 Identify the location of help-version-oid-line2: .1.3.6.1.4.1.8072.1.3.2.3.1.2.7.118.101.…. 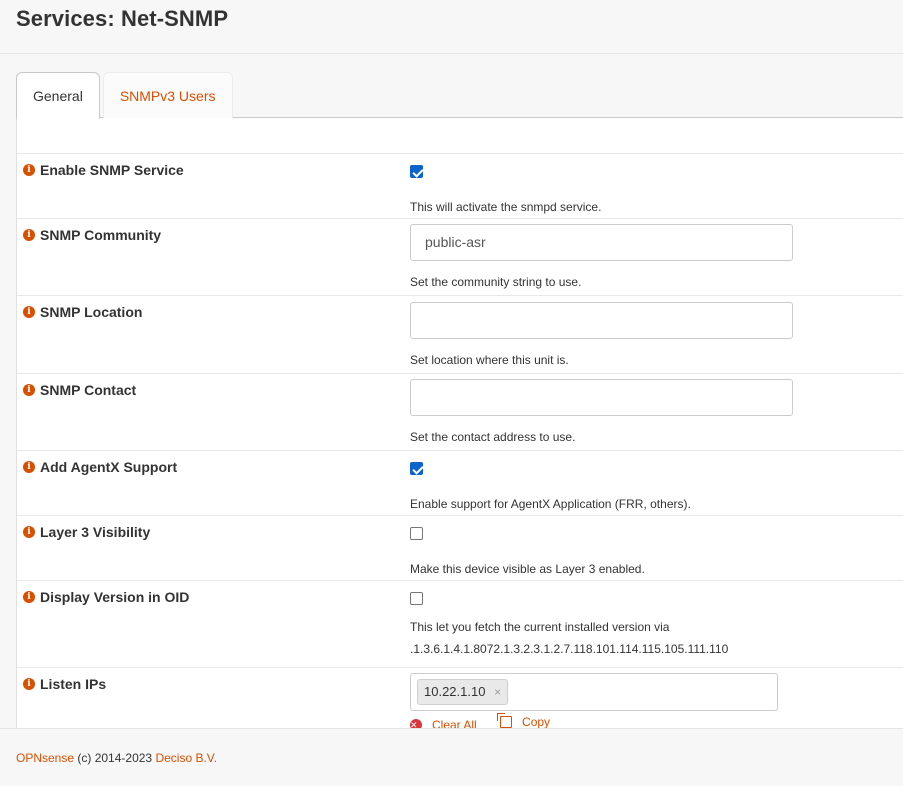
(569, 649).